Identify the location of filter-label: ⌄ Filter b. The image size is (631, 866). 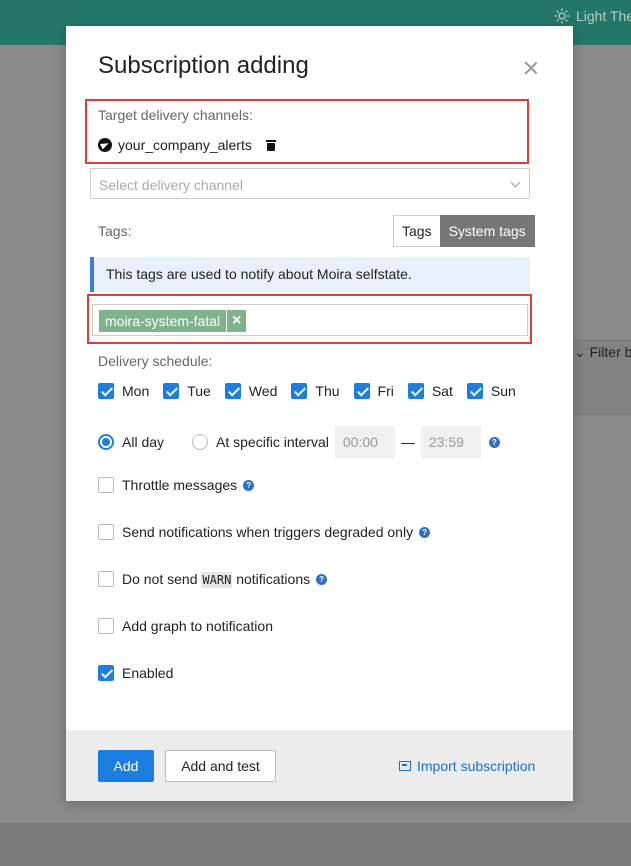
(602, 352).